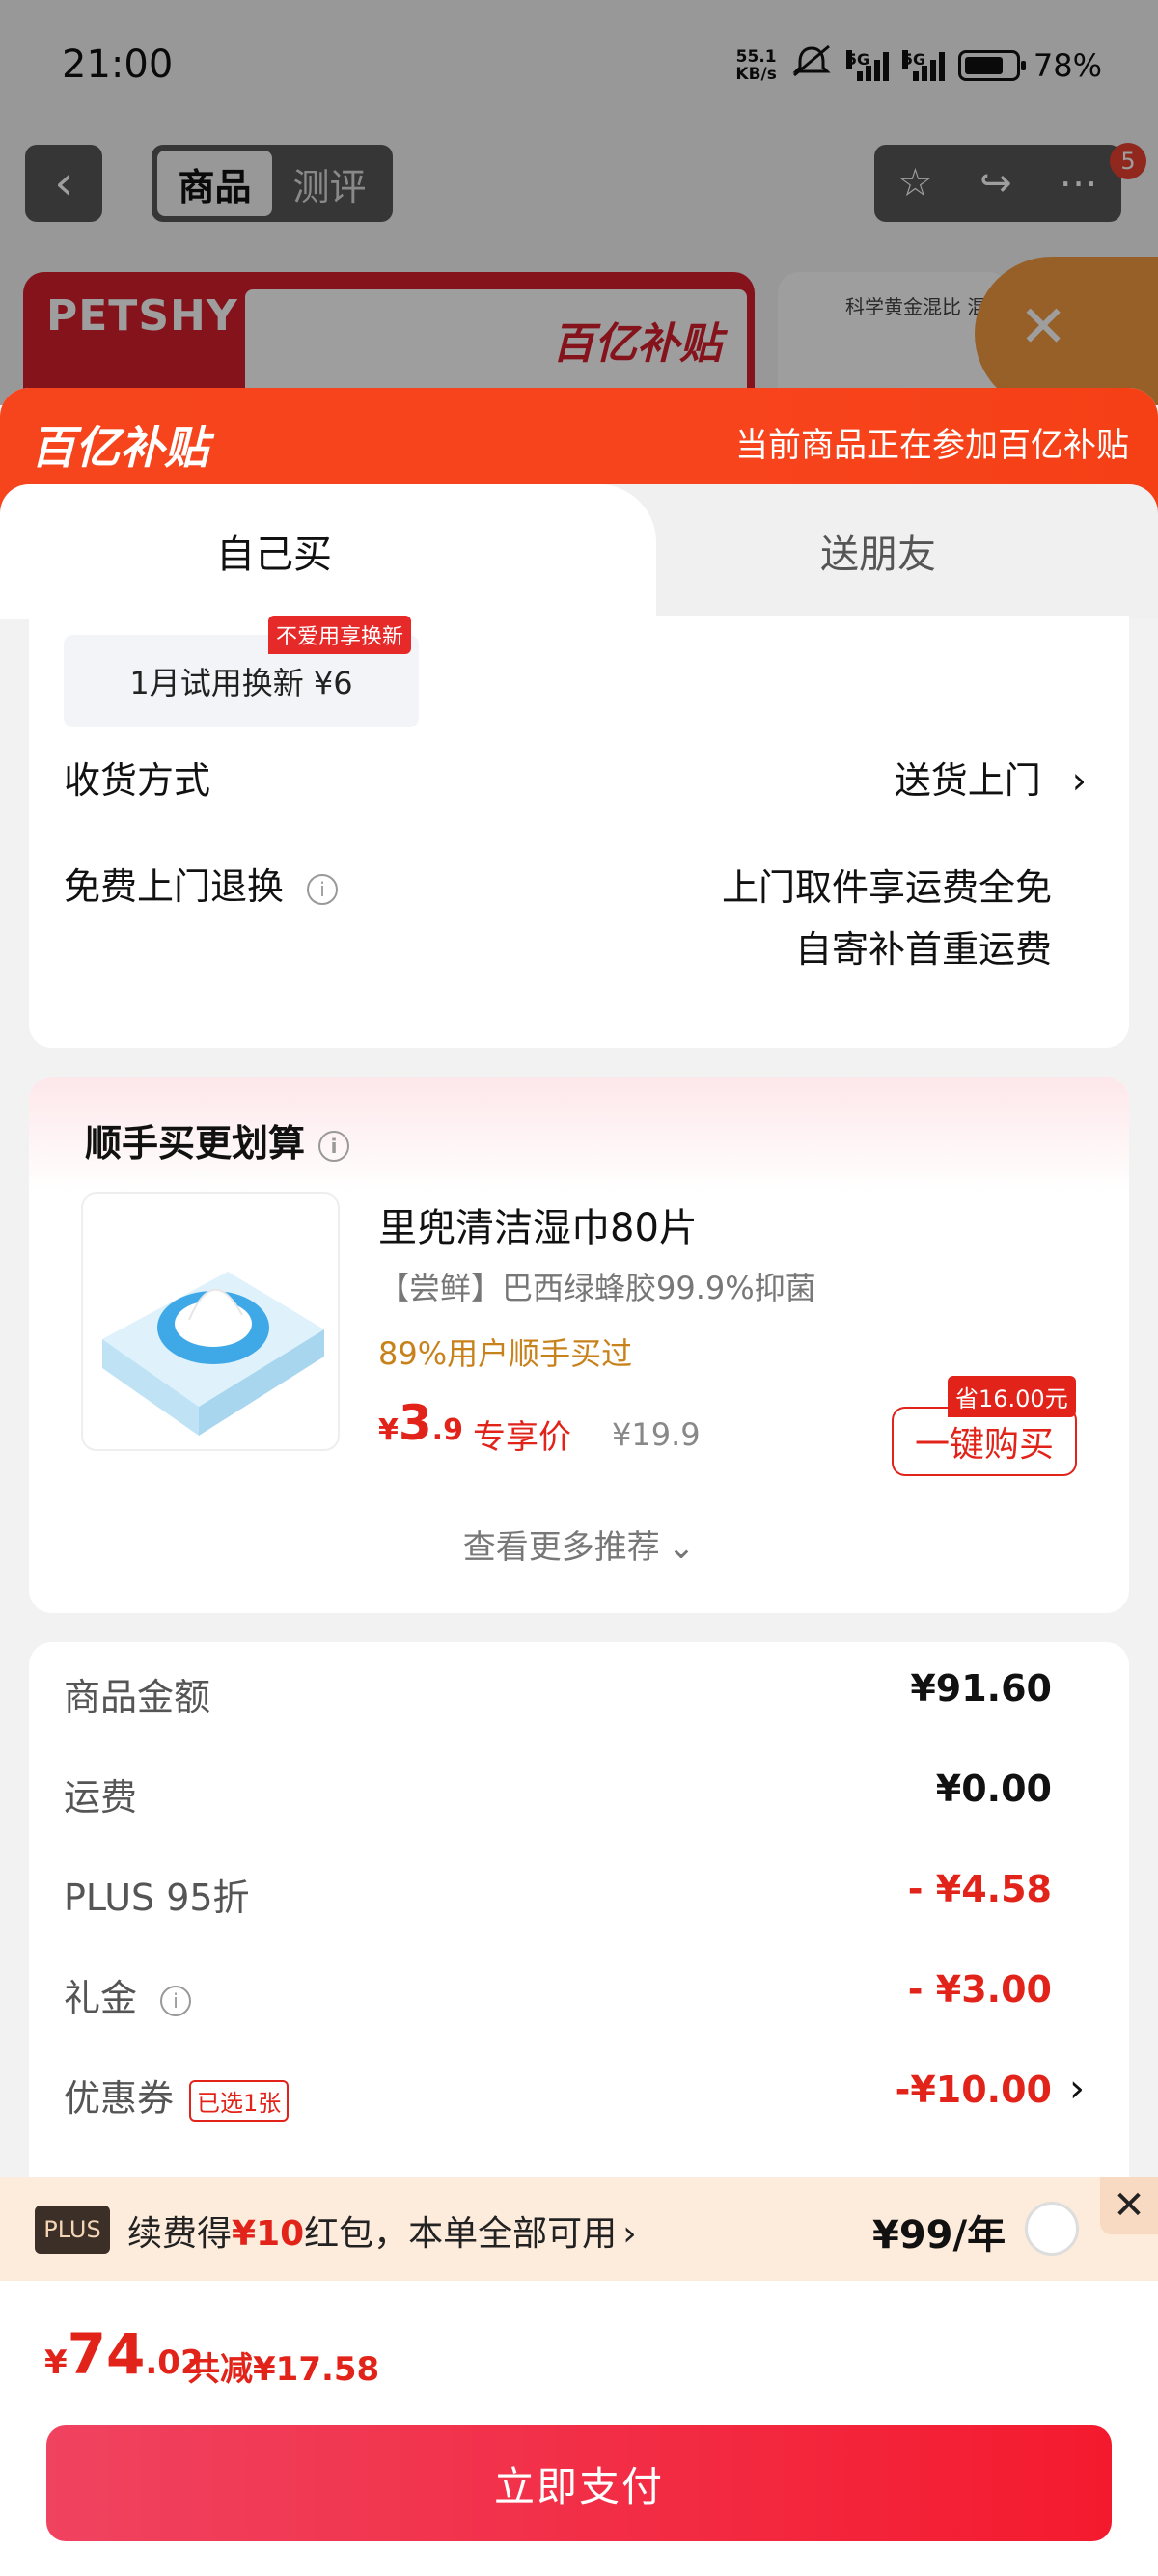  Describe the element at coordinates (101, 1798) in the screenshot. I see `summary-label: 运费` at that location.